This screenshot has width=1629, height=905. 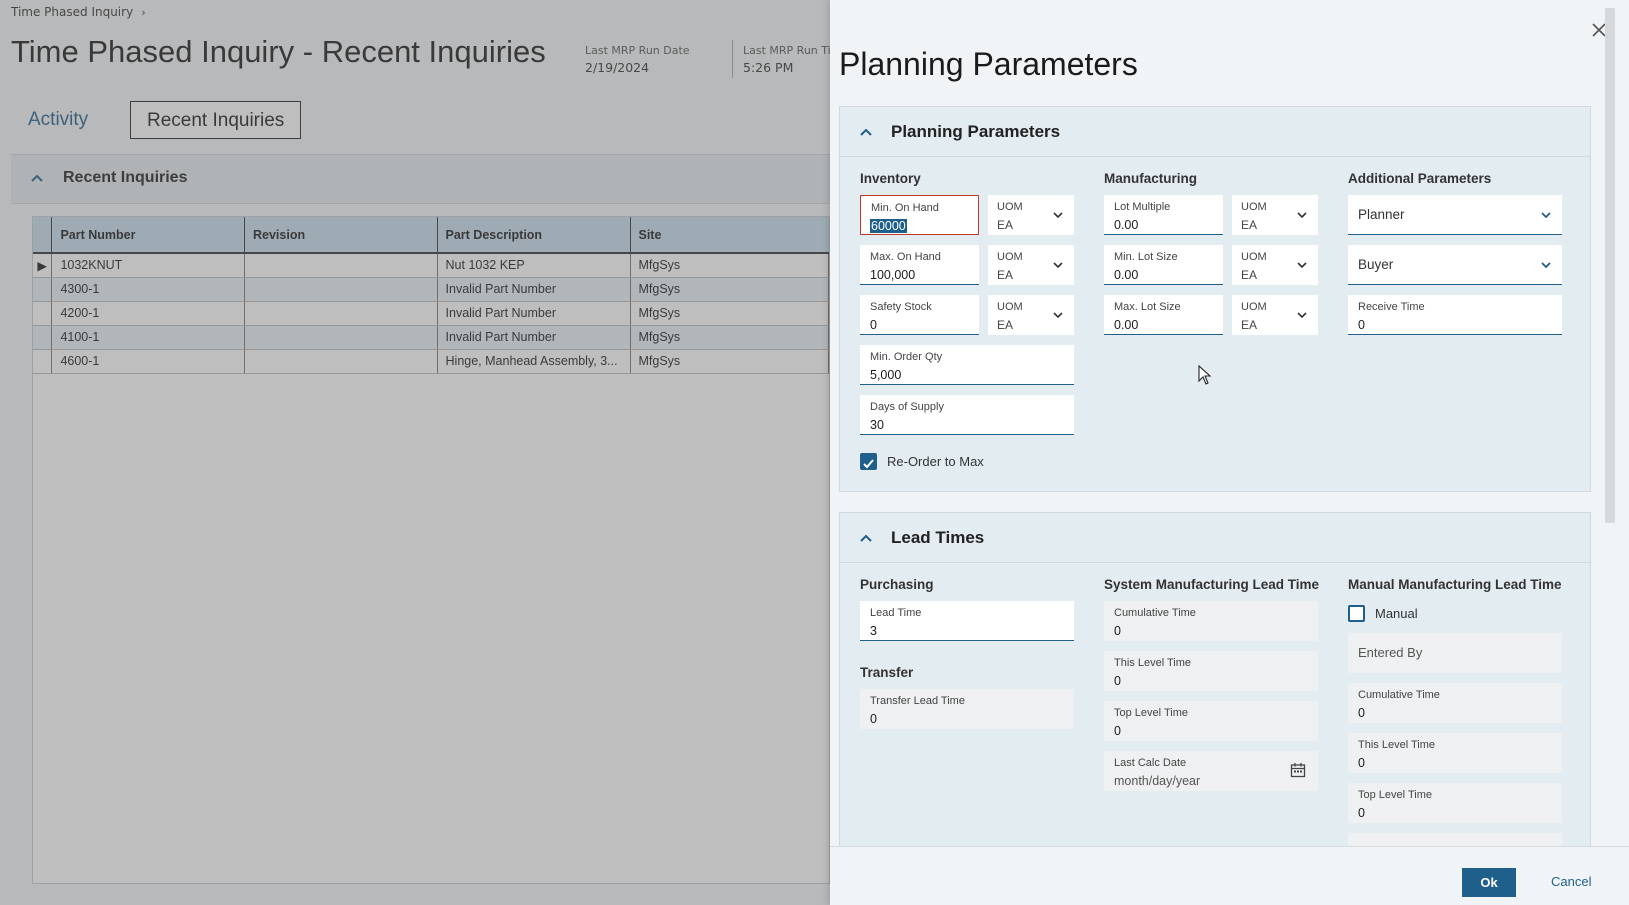 I want to click on receive-time-field: Receive Time 0, so click(x=1455, y=315).